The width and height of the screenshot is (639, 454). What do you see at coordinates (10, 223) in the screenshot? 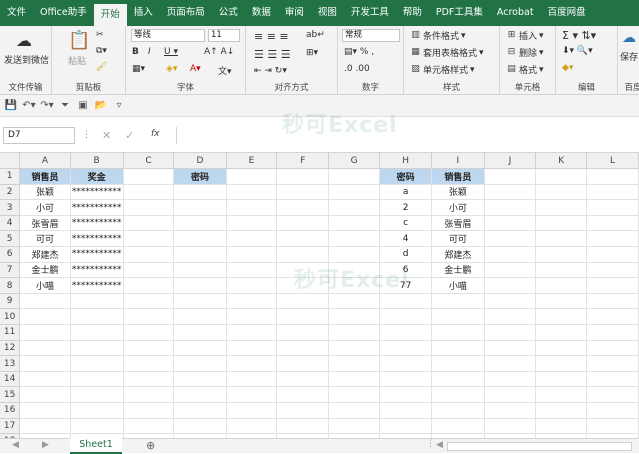
I see `row-header: 4` at bounding box center [10, 223].